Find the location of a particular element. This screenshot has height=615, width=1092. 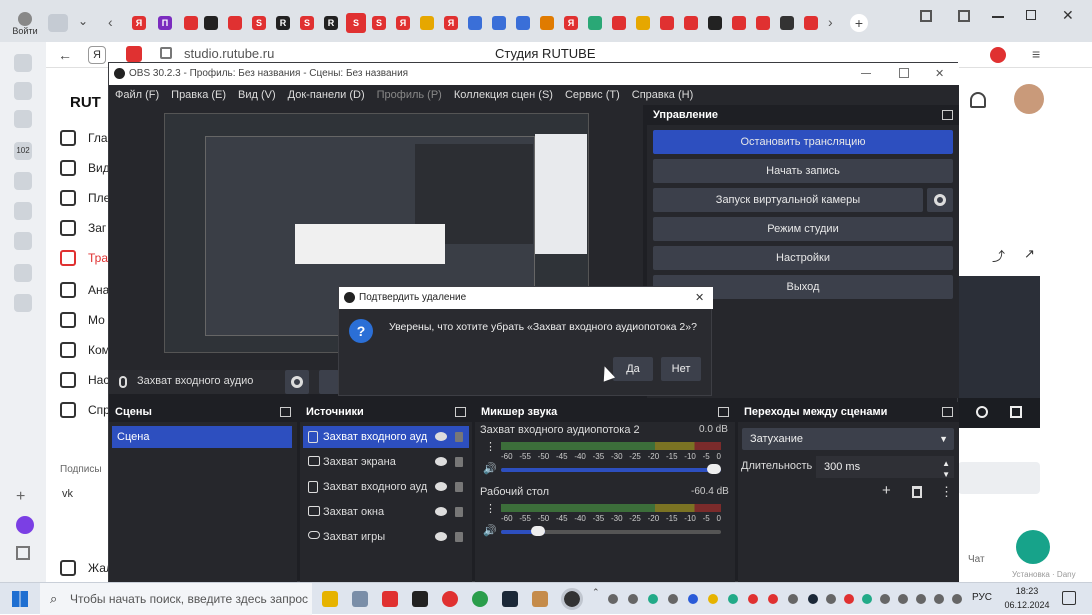

dialog-close-icon: ✕ is located at coordinates (699, 298).